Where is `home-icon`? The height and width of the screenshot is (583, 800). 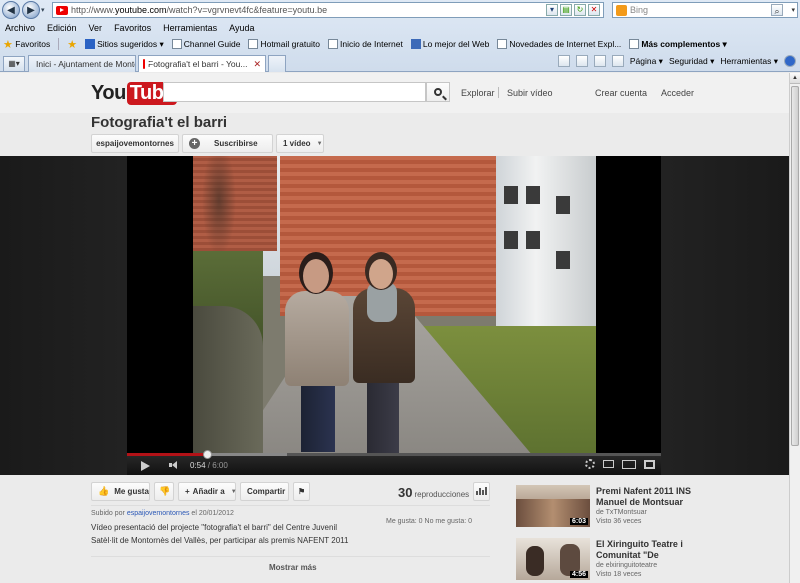
home-icon is located at coordinates (563, 61).